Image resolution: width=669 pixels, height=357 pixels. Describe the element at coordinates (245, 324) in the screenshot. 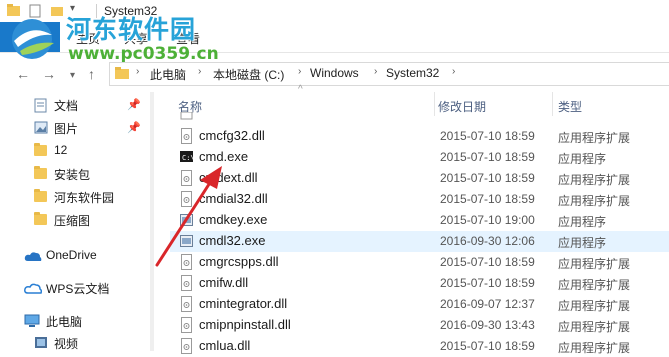

I see `file-name: cmipnpinstall.dll` at that location.